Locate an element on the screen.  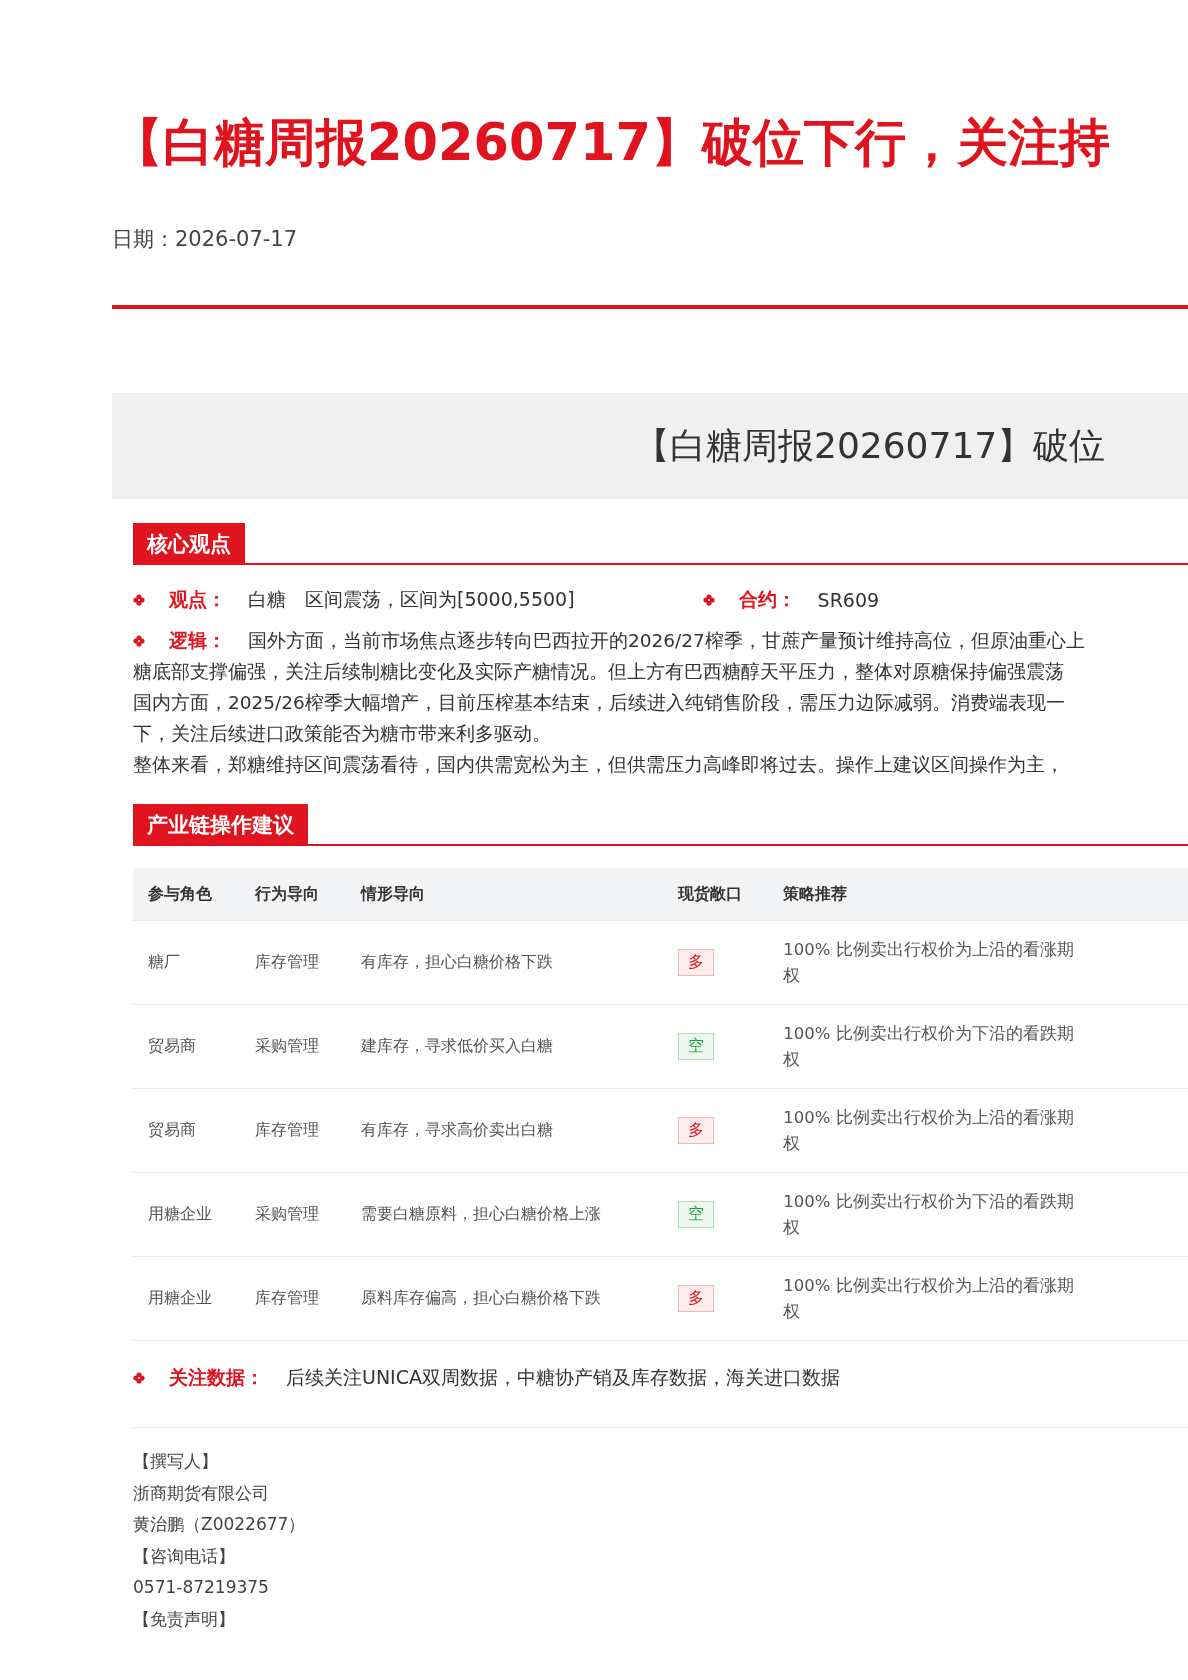
column-header: 参与角色 is located at coordinates (187, 894).